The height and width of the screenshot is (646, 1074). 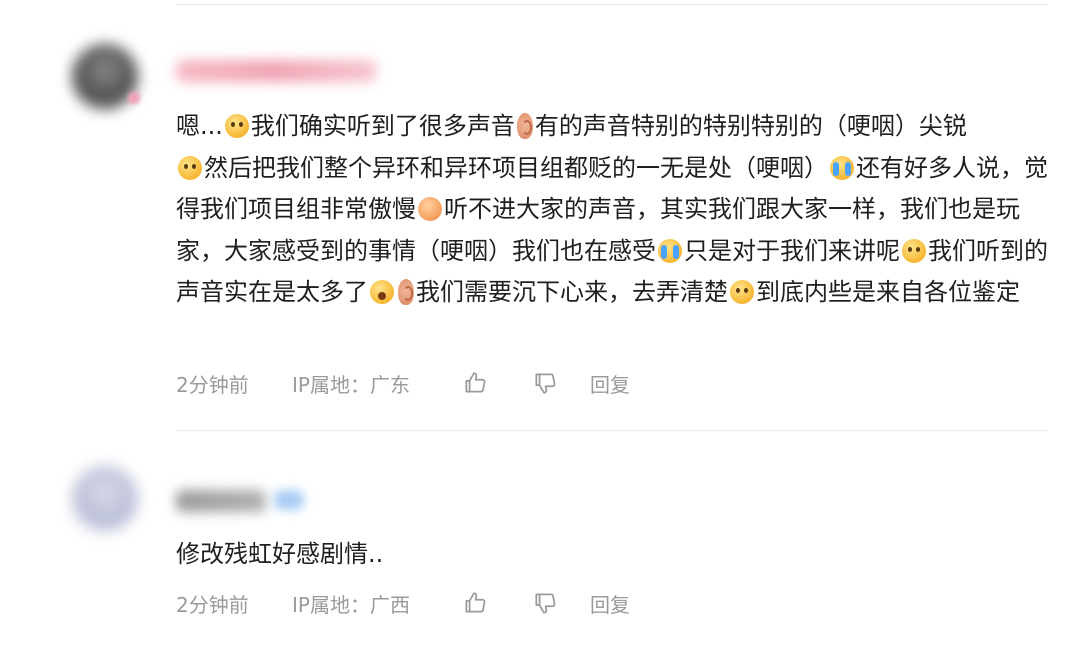 I want to click on comment-meta: 2分钟前 IP属地：广东 回复, so click(x=403, y=383).